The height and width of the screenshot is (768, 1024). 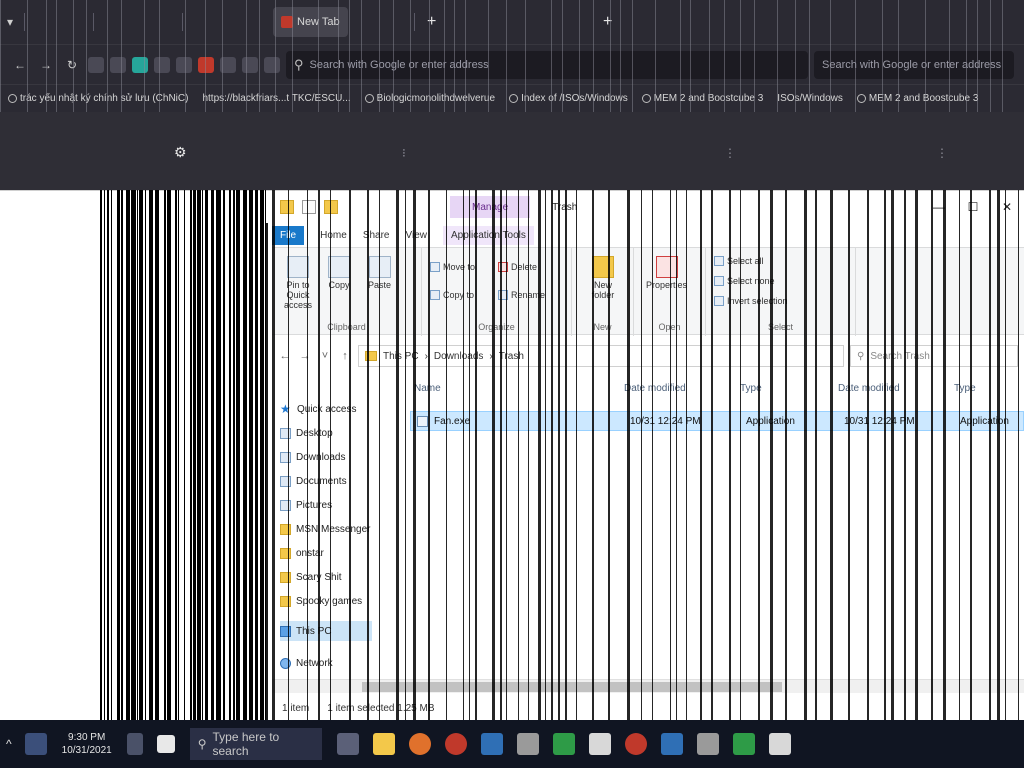 I want to click on bookmark-item: trác yếu nhật ký chính sử lưu (ChNiC), so click(x=98, y=98).